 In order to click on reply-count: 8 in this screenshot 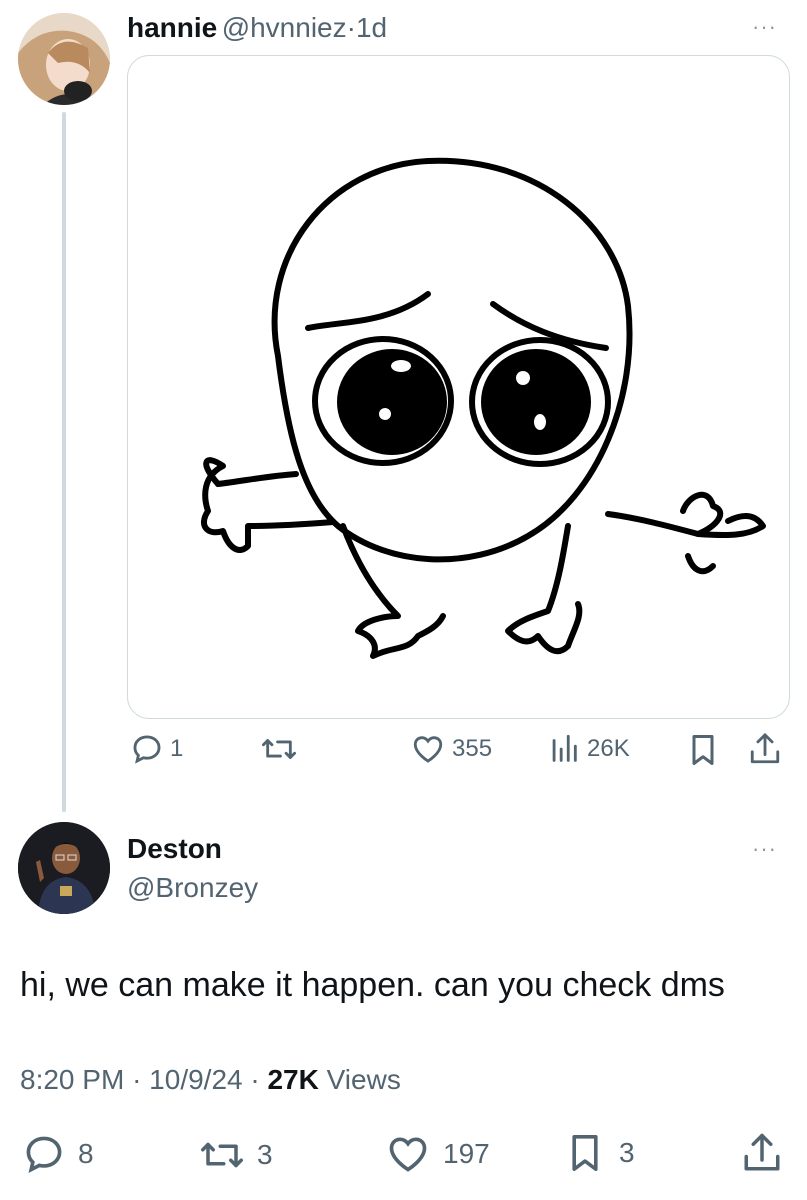, I will do `click(86, 1153)`.